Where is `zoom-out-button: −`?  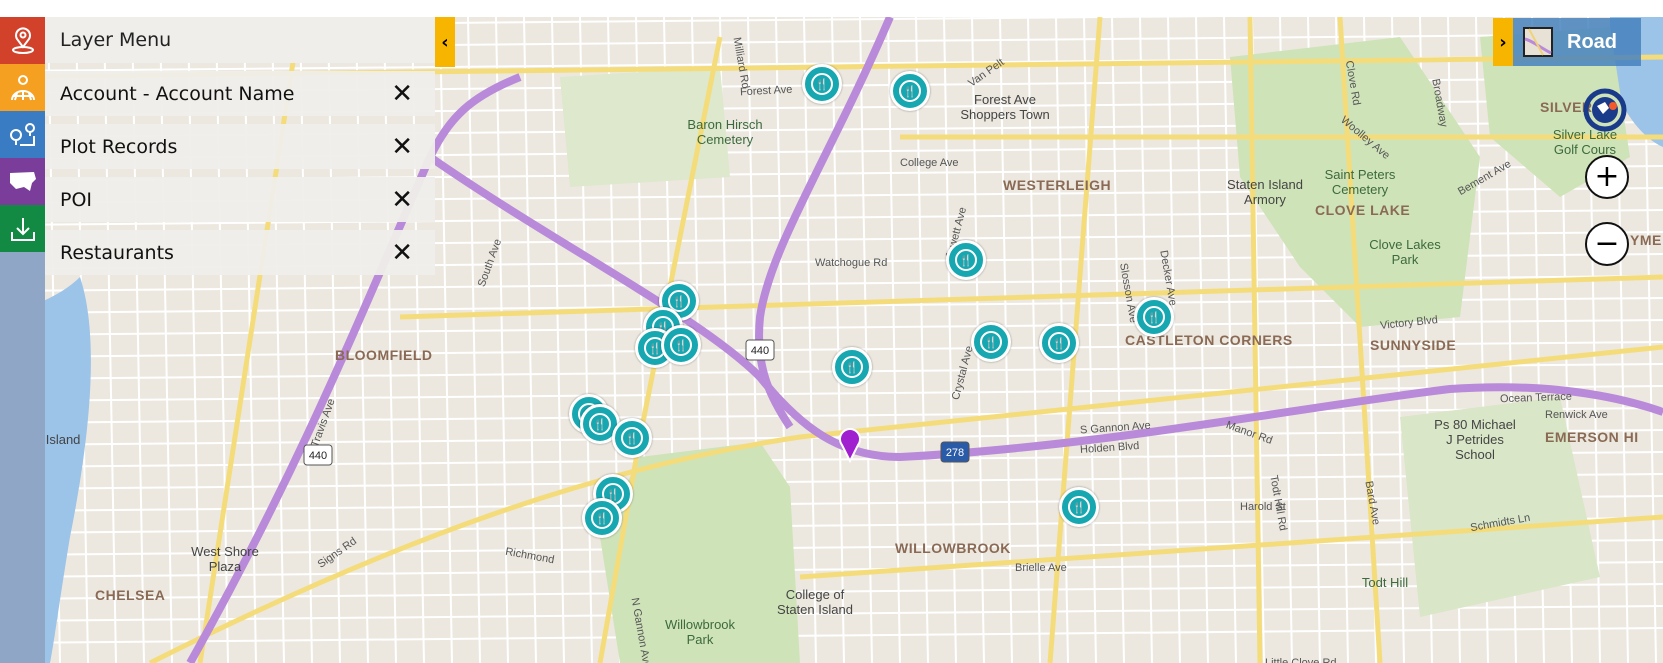
zoom-out-button: − is located at coordinates (1607, 244).